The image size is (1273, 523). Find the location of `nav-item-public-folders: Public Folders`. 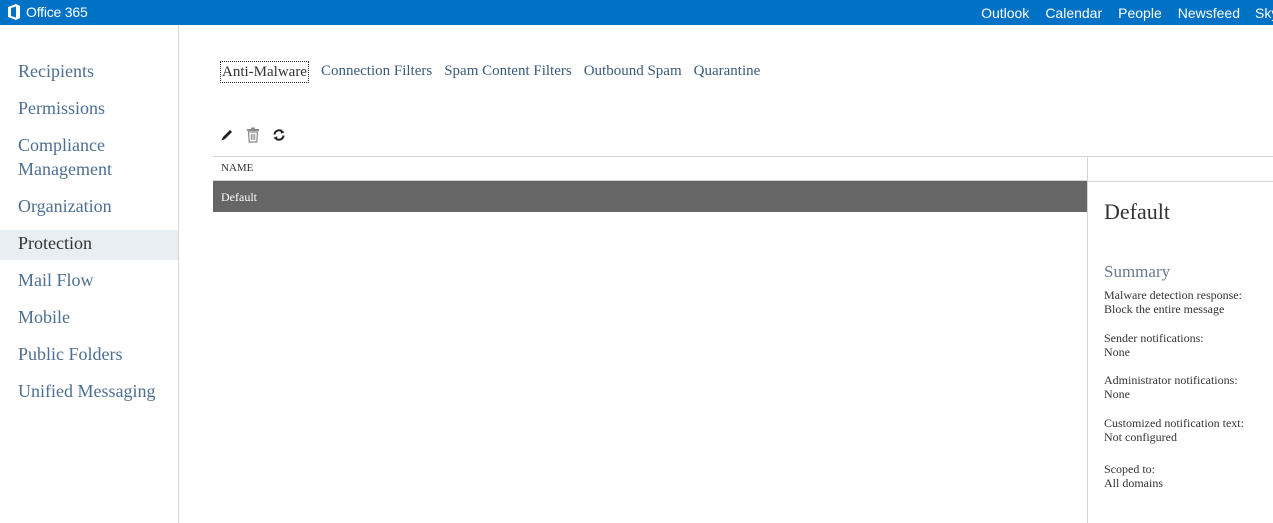

nav-item-public-folders: Public Folders is located at coordinates (89, 354).